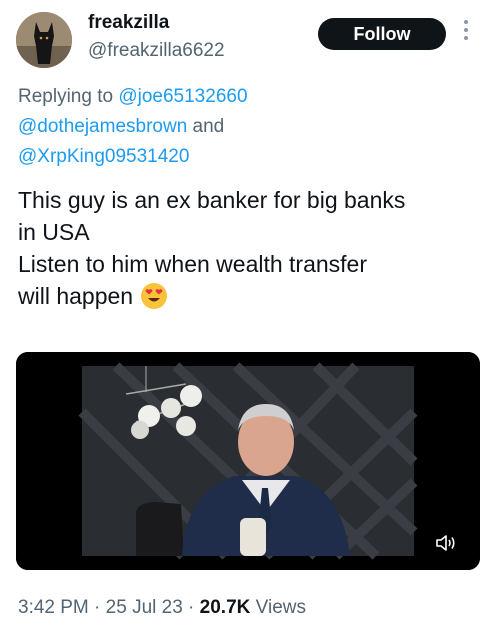 The image size is (496, 640). What do you see at coordinates (102, 126) in the screenshot?
I see `mention-link: @dothejamesbrown` at bounding box center [102, 126].